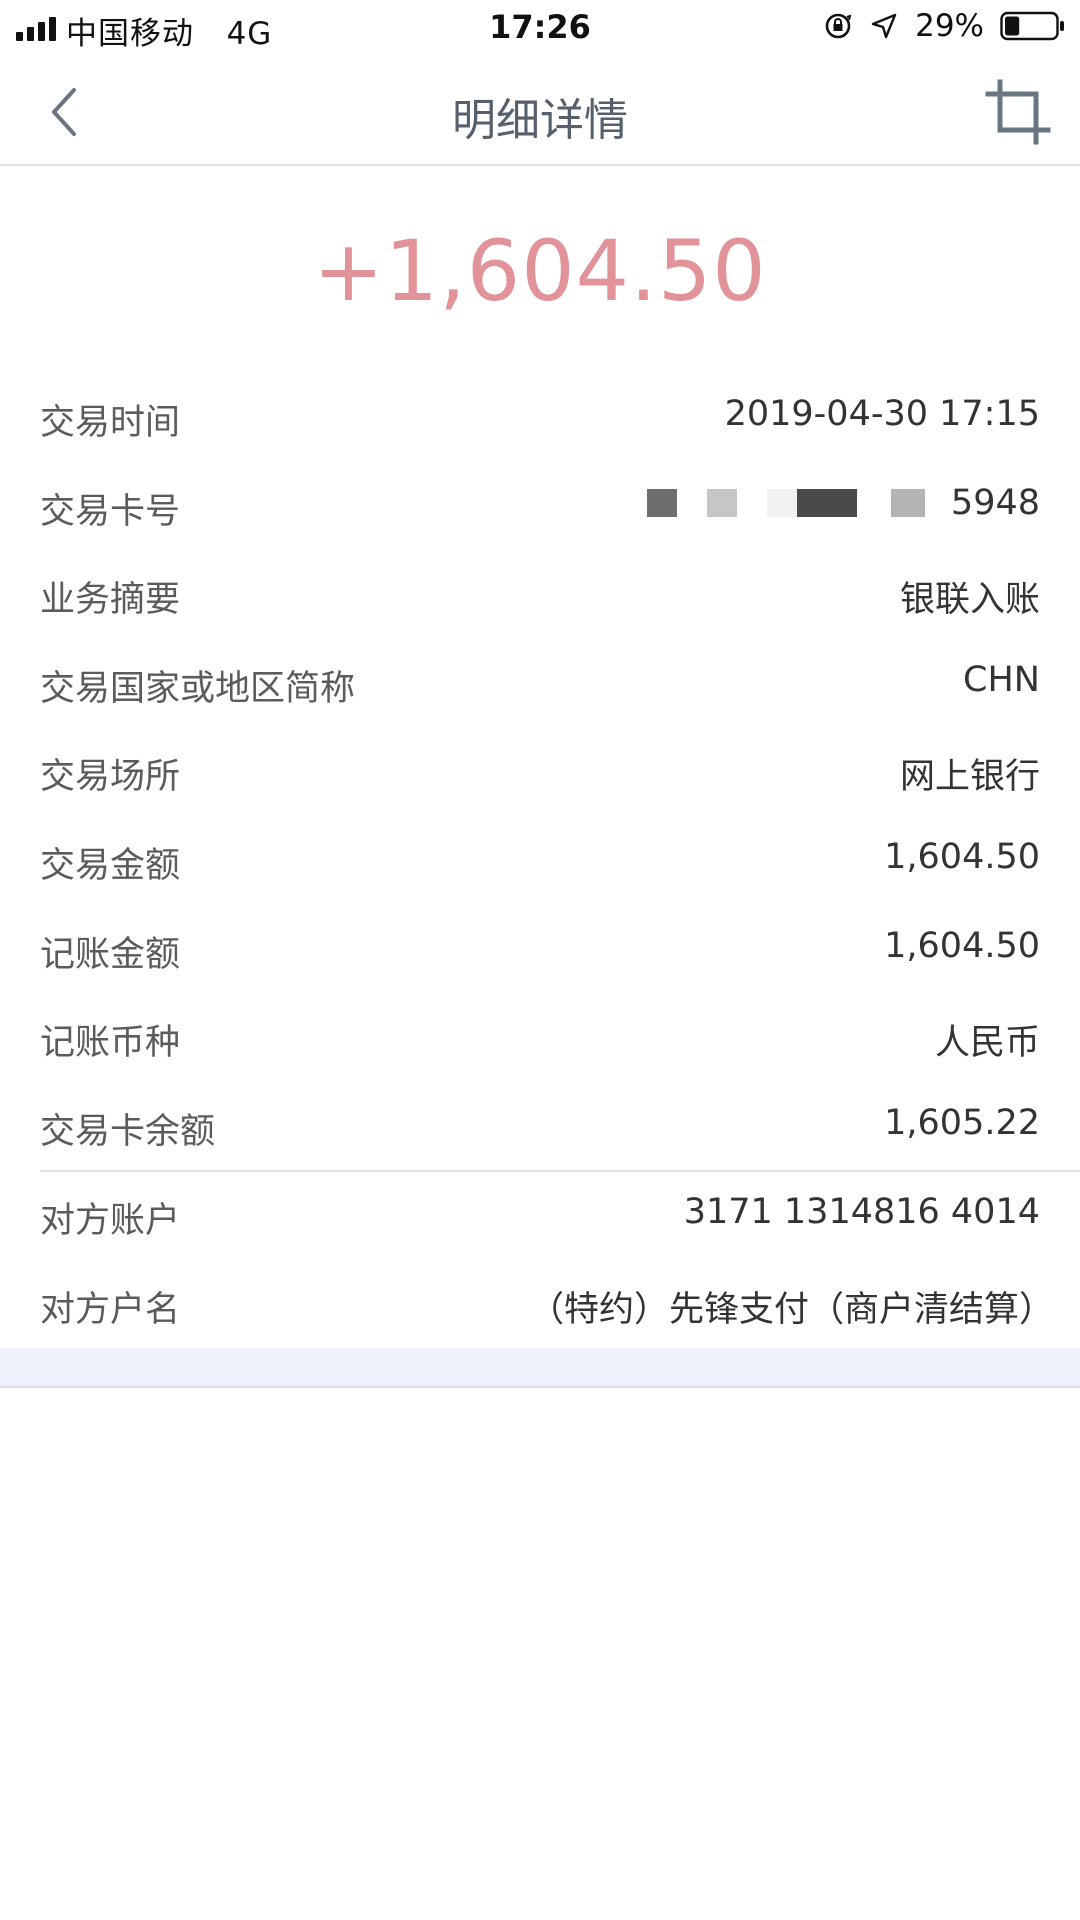 Image resolution: width=1080 pixels, height=1920 pixels. What do you see at coordinates (987, 1043) in the screenshot?
I see `detail-value: 人民币` at bounding box center [987, 1043].